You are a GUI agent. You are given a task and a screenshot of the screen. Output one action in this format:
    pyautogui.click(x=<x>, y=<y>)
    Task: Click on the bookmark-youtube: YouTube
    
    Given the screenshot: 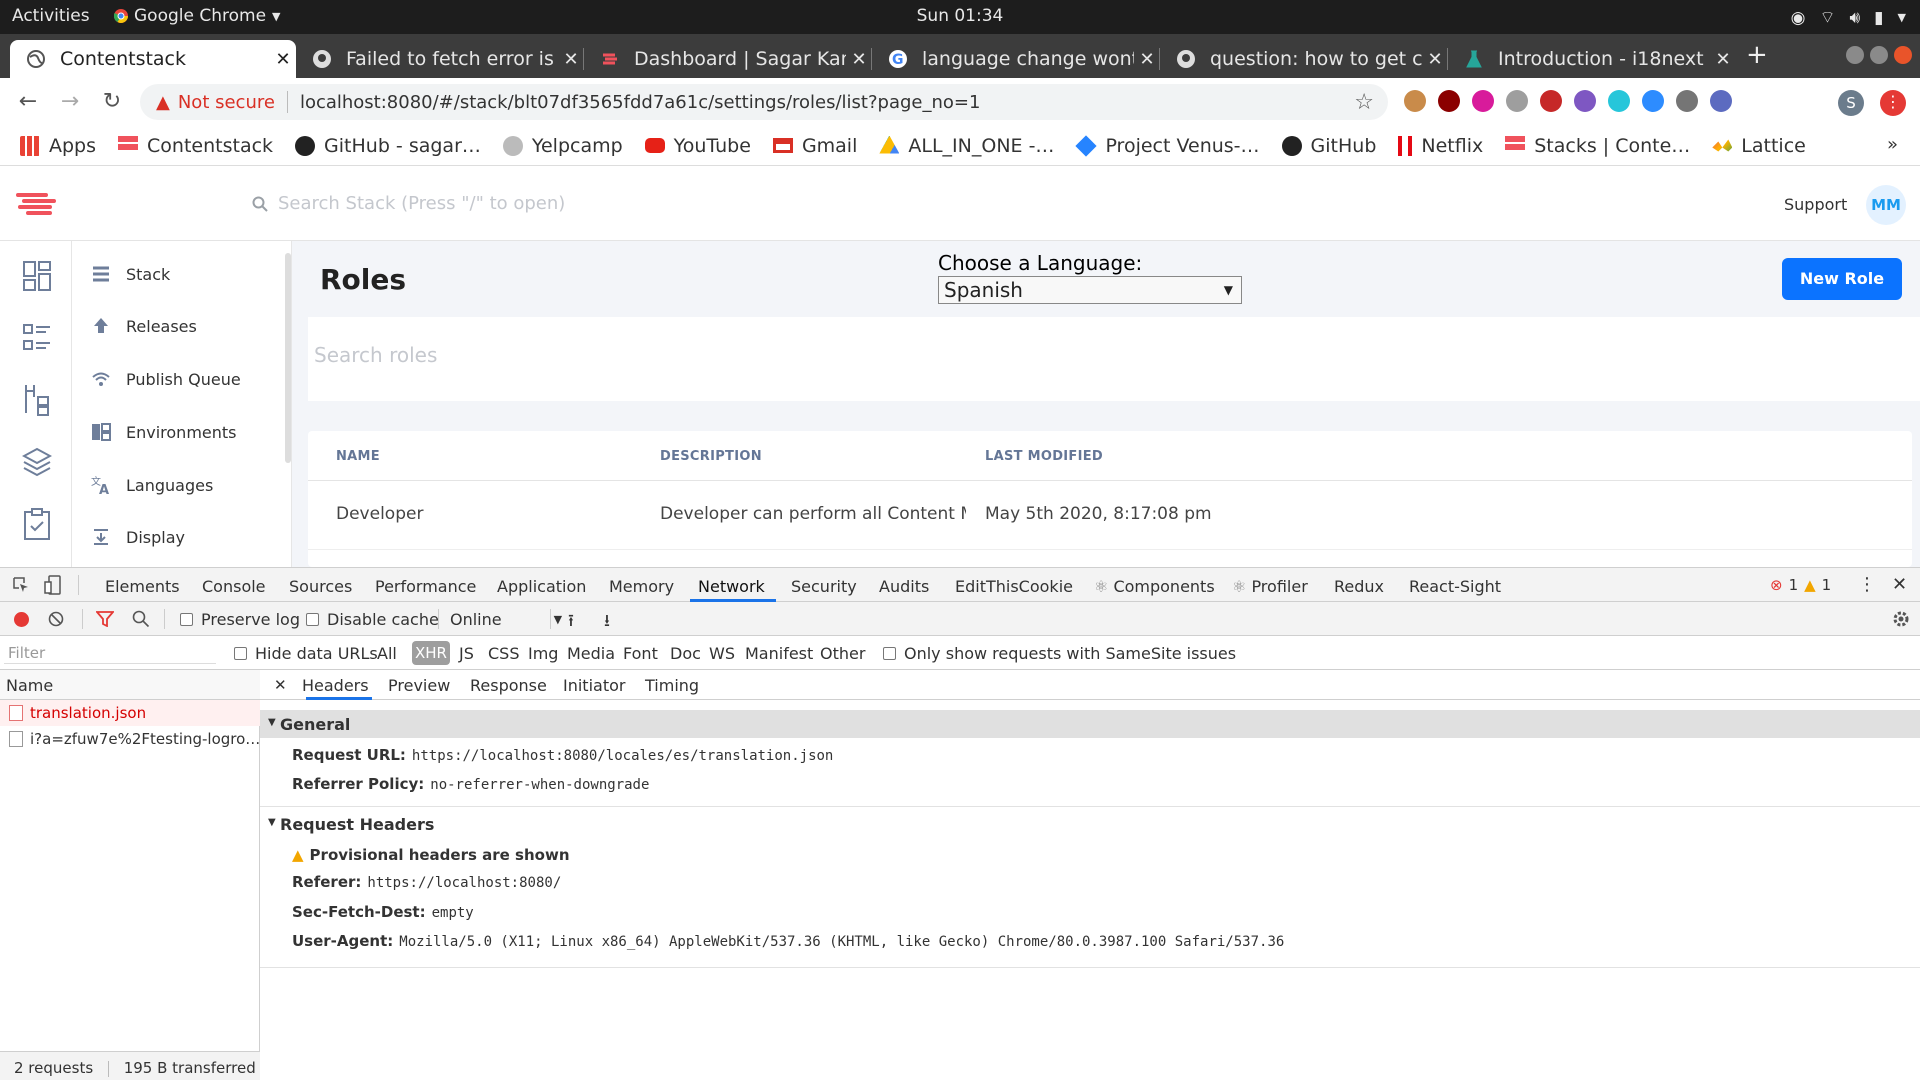 What is the action you would take?
    pyautogui.click(x=697, y=146)
    